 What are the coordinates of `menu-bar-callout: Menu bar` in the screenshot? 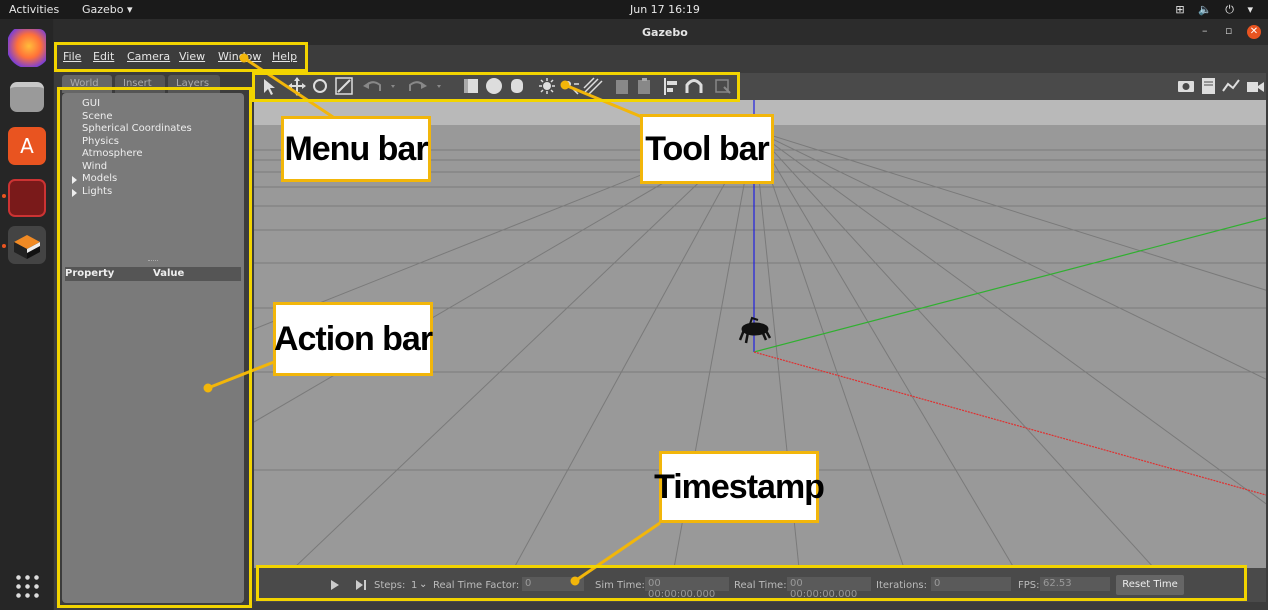 It's located at (356, 149).